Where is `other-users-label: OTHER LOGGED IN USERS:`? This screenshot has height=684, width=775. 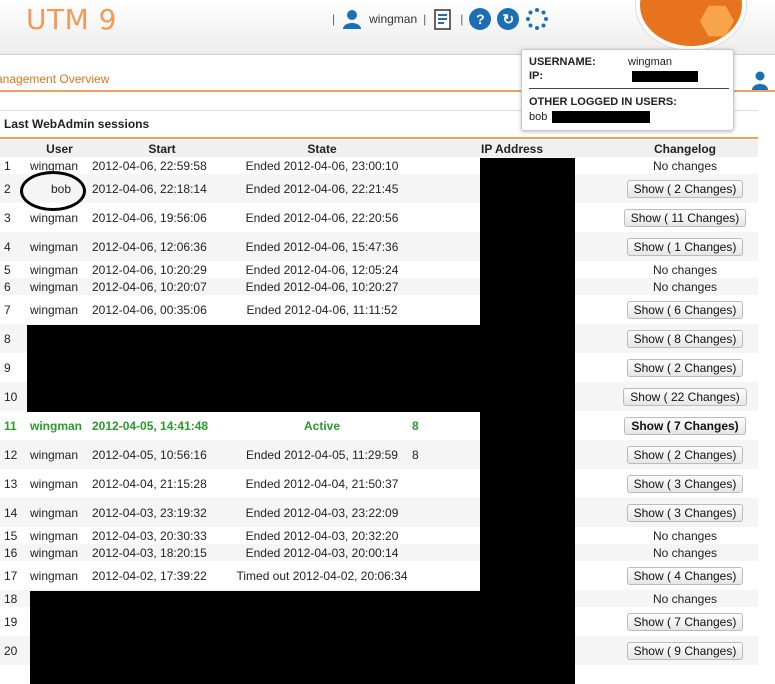
other-users-label: OTHER LOGGED IN USERS: is located at coordinates (603, 102).